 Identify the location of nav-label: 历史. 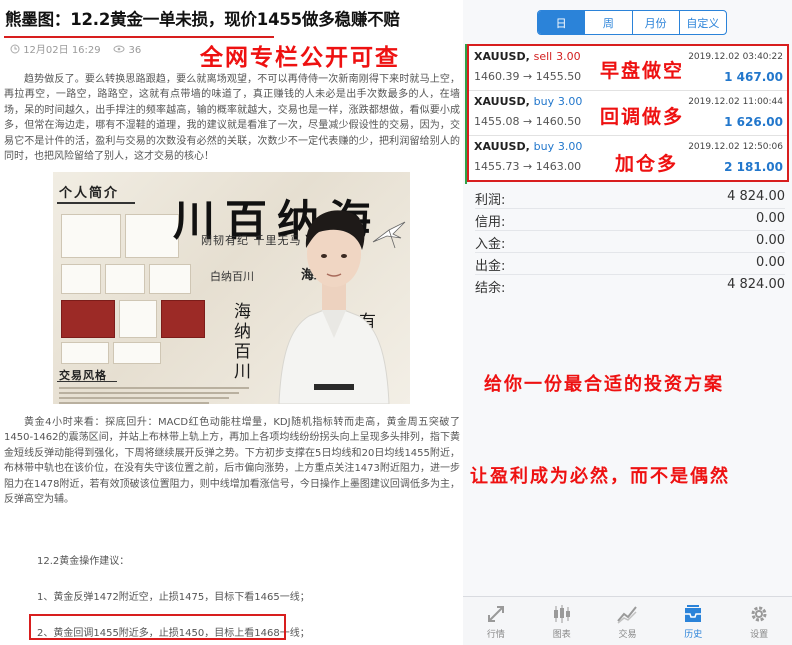
(693, 635).